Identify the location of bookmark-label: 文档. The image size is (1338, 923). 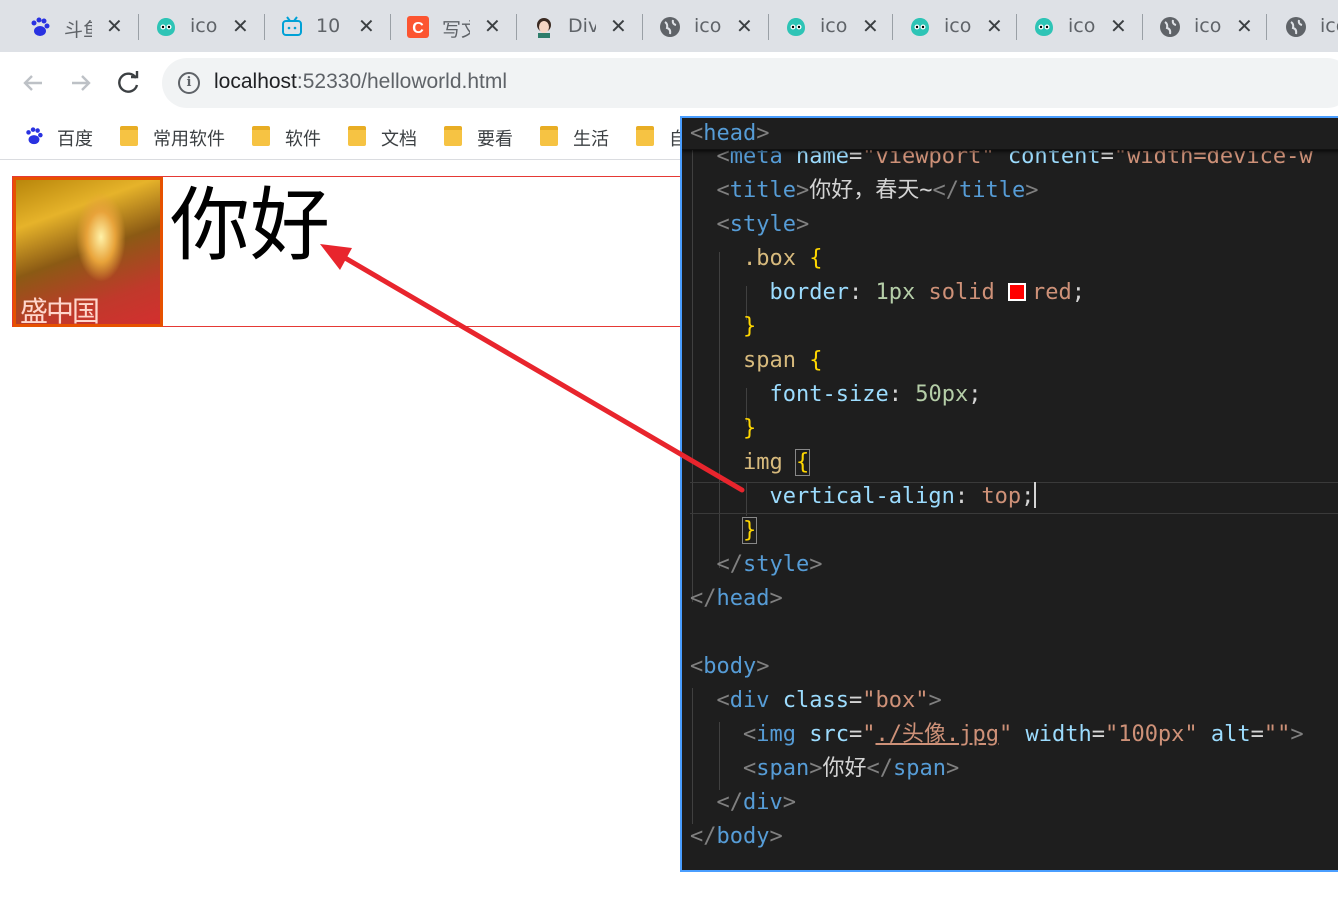
(399, 139).